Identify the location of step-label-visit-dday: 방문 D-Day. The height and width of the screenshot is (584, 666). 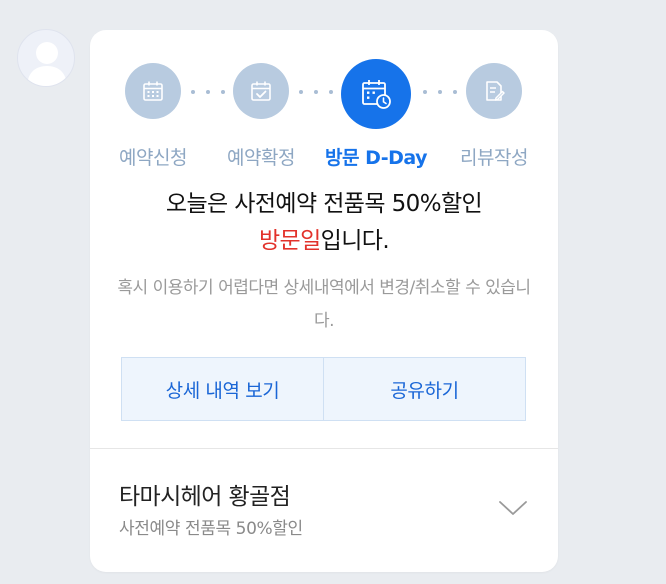
(376, 158).